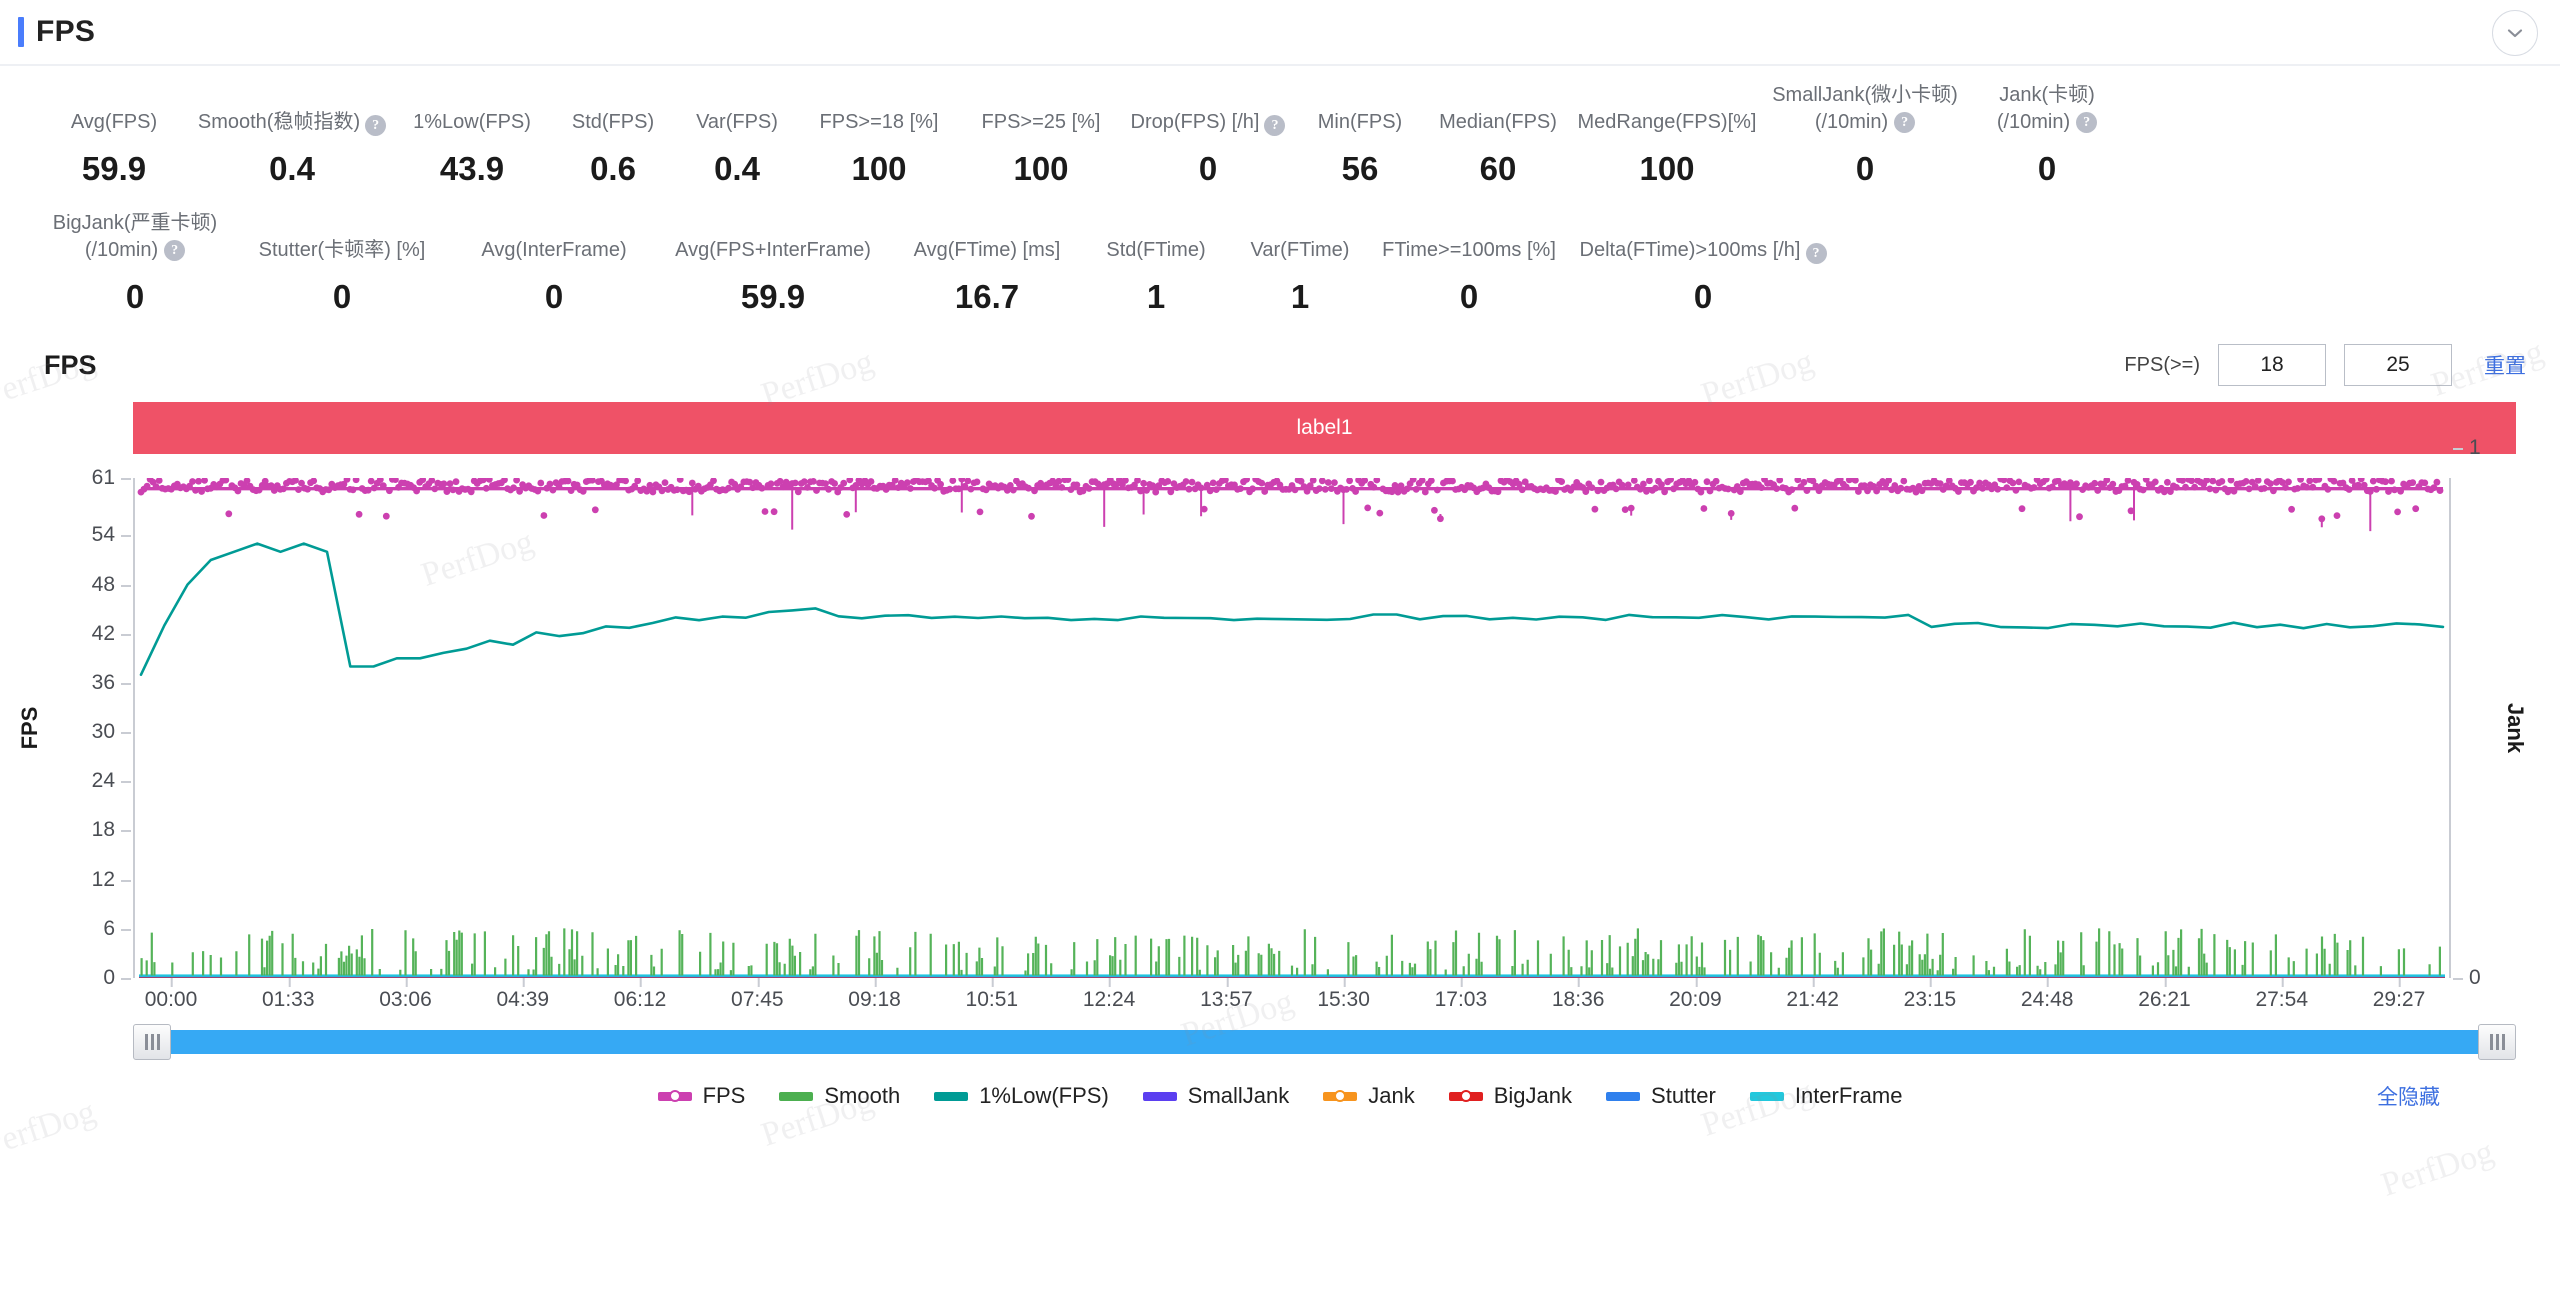 The image size is (2560, 1300). I want to click on chart-header: FPS FPS(>=) 重置, so click(1280, 365).